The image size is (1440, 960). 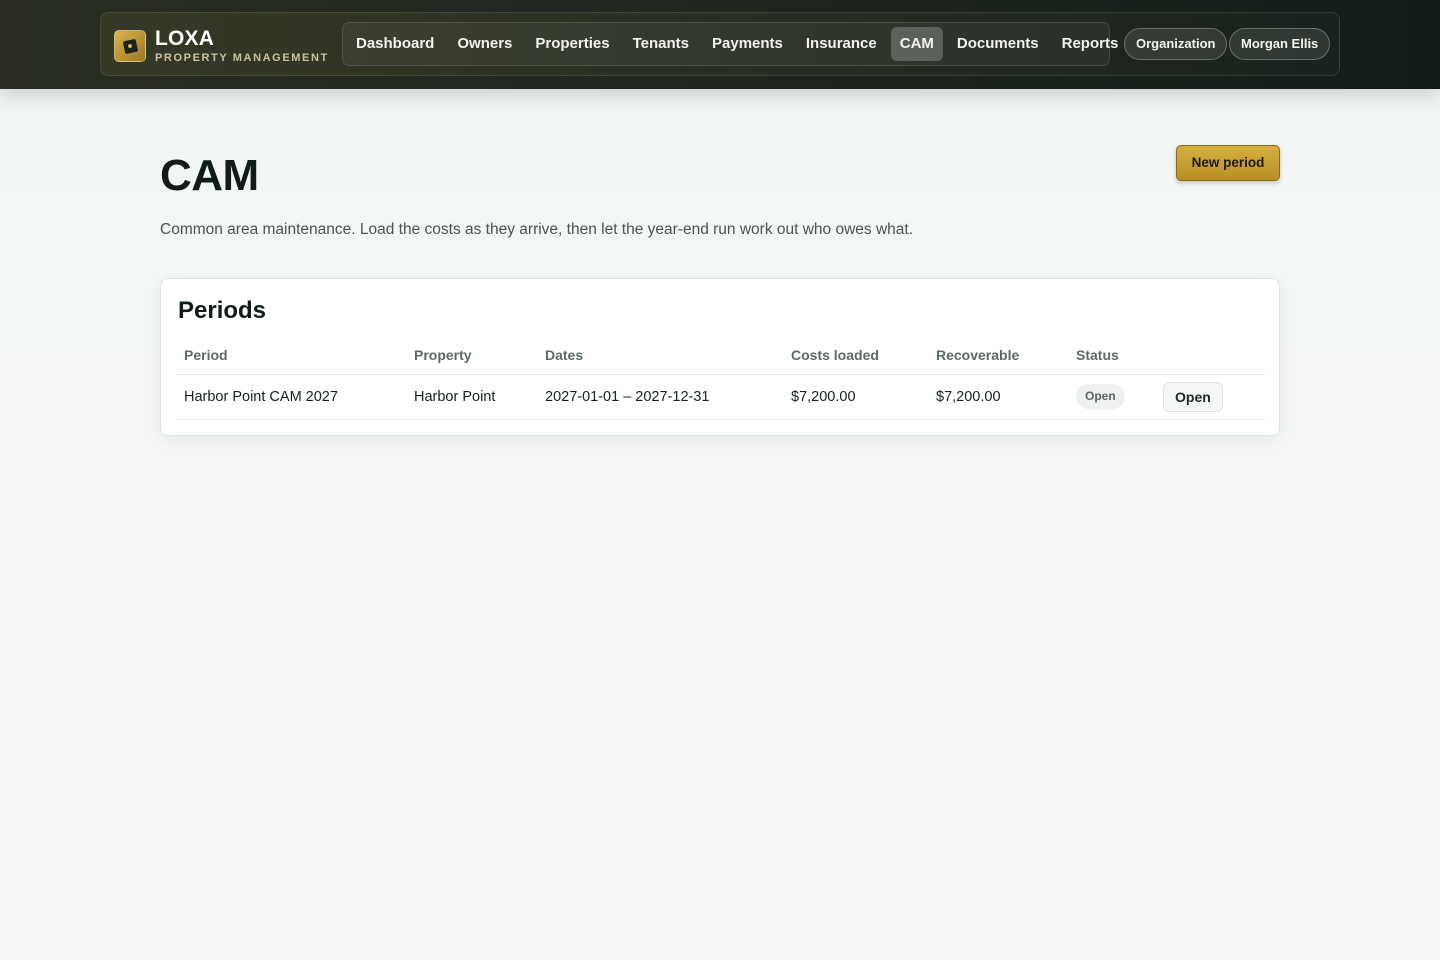 What do you see at coordinates (572, 44) in the screenshot?
I see `nav-item-properties: Properties` at bounding box center [572, 44].